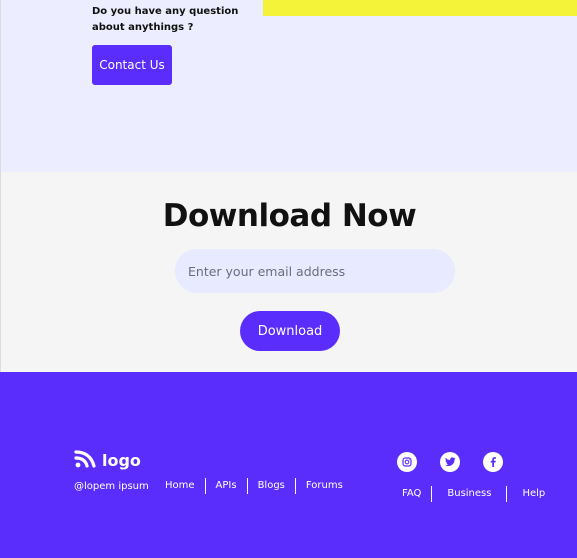 This screenshot has width=577, height=558. What do you see at coordinates (469, 494) in the screenshot?
I see `footer-link-business: Business` at bounding box center [469, 494].